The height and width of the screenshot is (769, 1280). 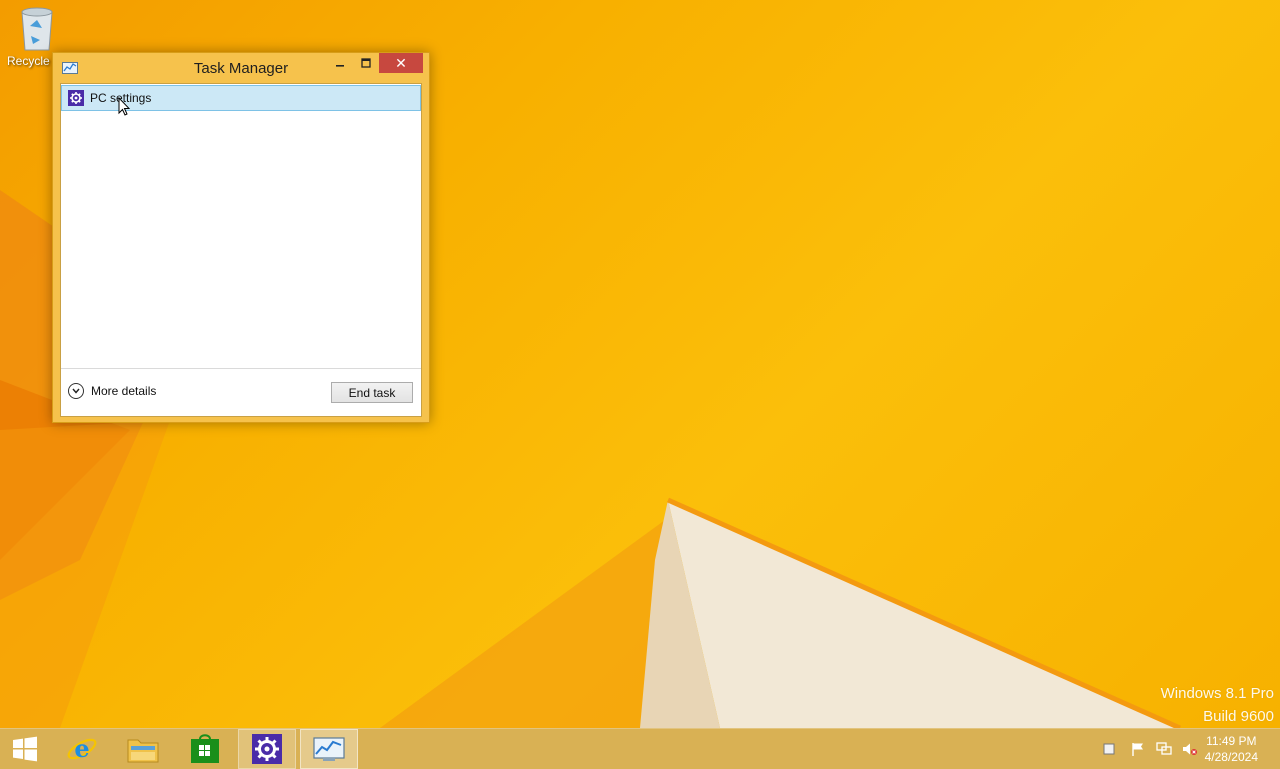 I want to click on minimize-button, so click(x=340, y=63).